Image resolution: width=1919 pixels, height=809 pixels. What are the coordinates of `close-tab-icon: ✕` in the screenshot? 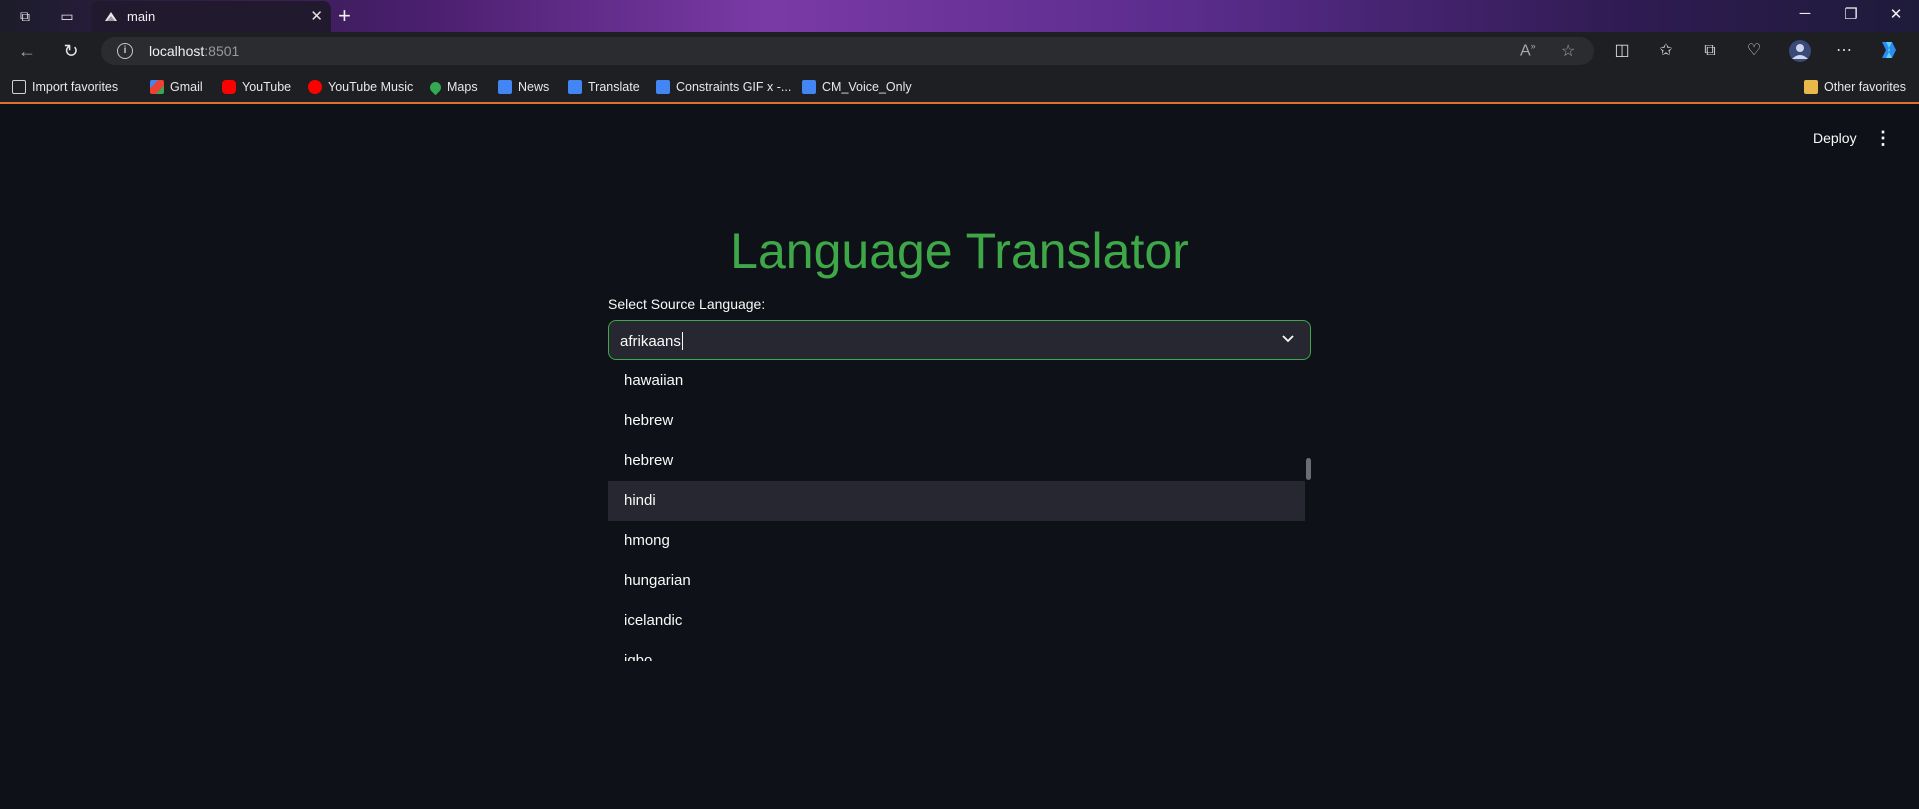 It's located at (316, 16).